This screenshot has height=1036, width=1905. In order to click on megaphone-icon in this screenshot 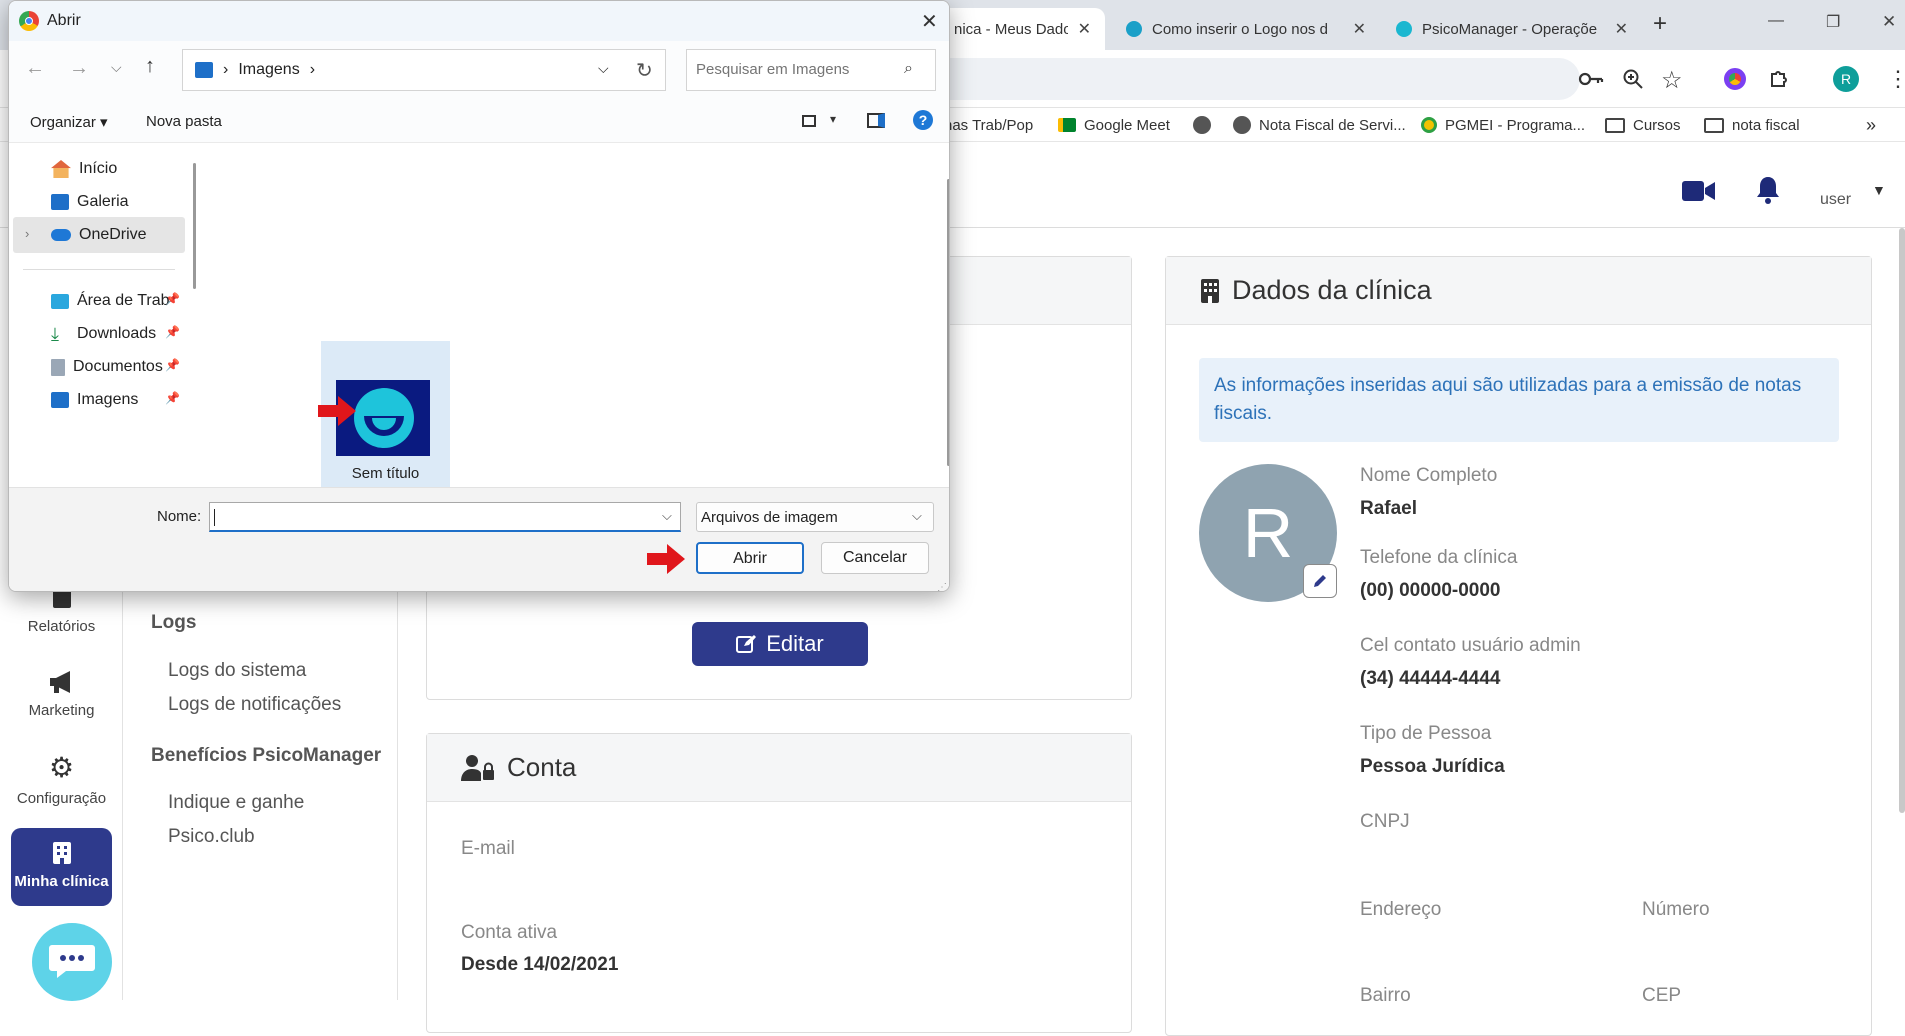, I will do `click(61, 682)`.